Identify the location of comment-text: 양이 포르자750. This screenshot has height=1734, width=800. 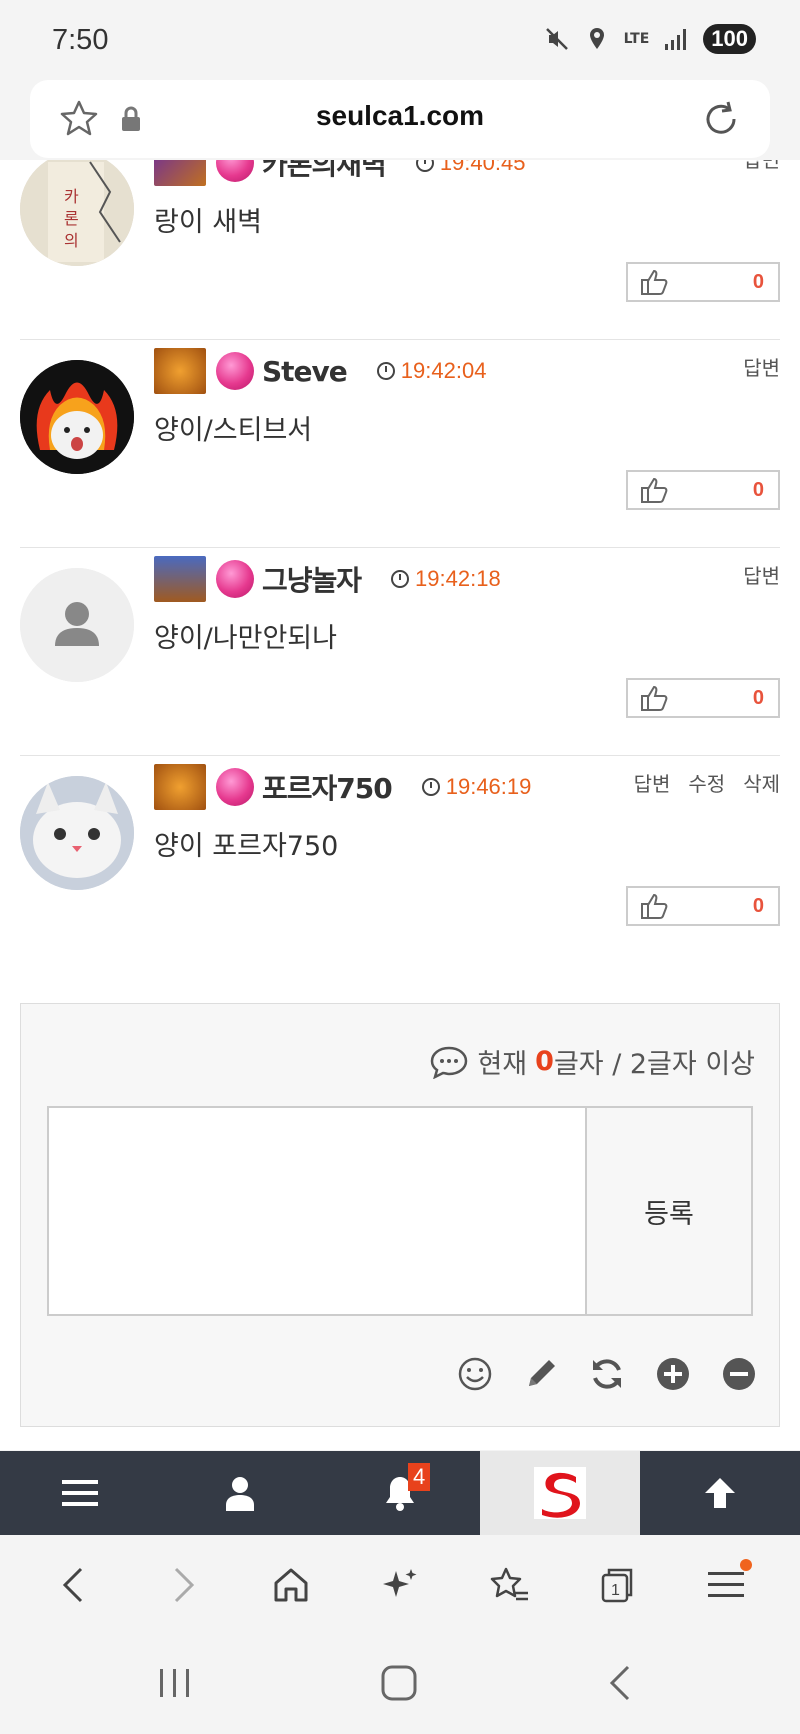
(246, 846).